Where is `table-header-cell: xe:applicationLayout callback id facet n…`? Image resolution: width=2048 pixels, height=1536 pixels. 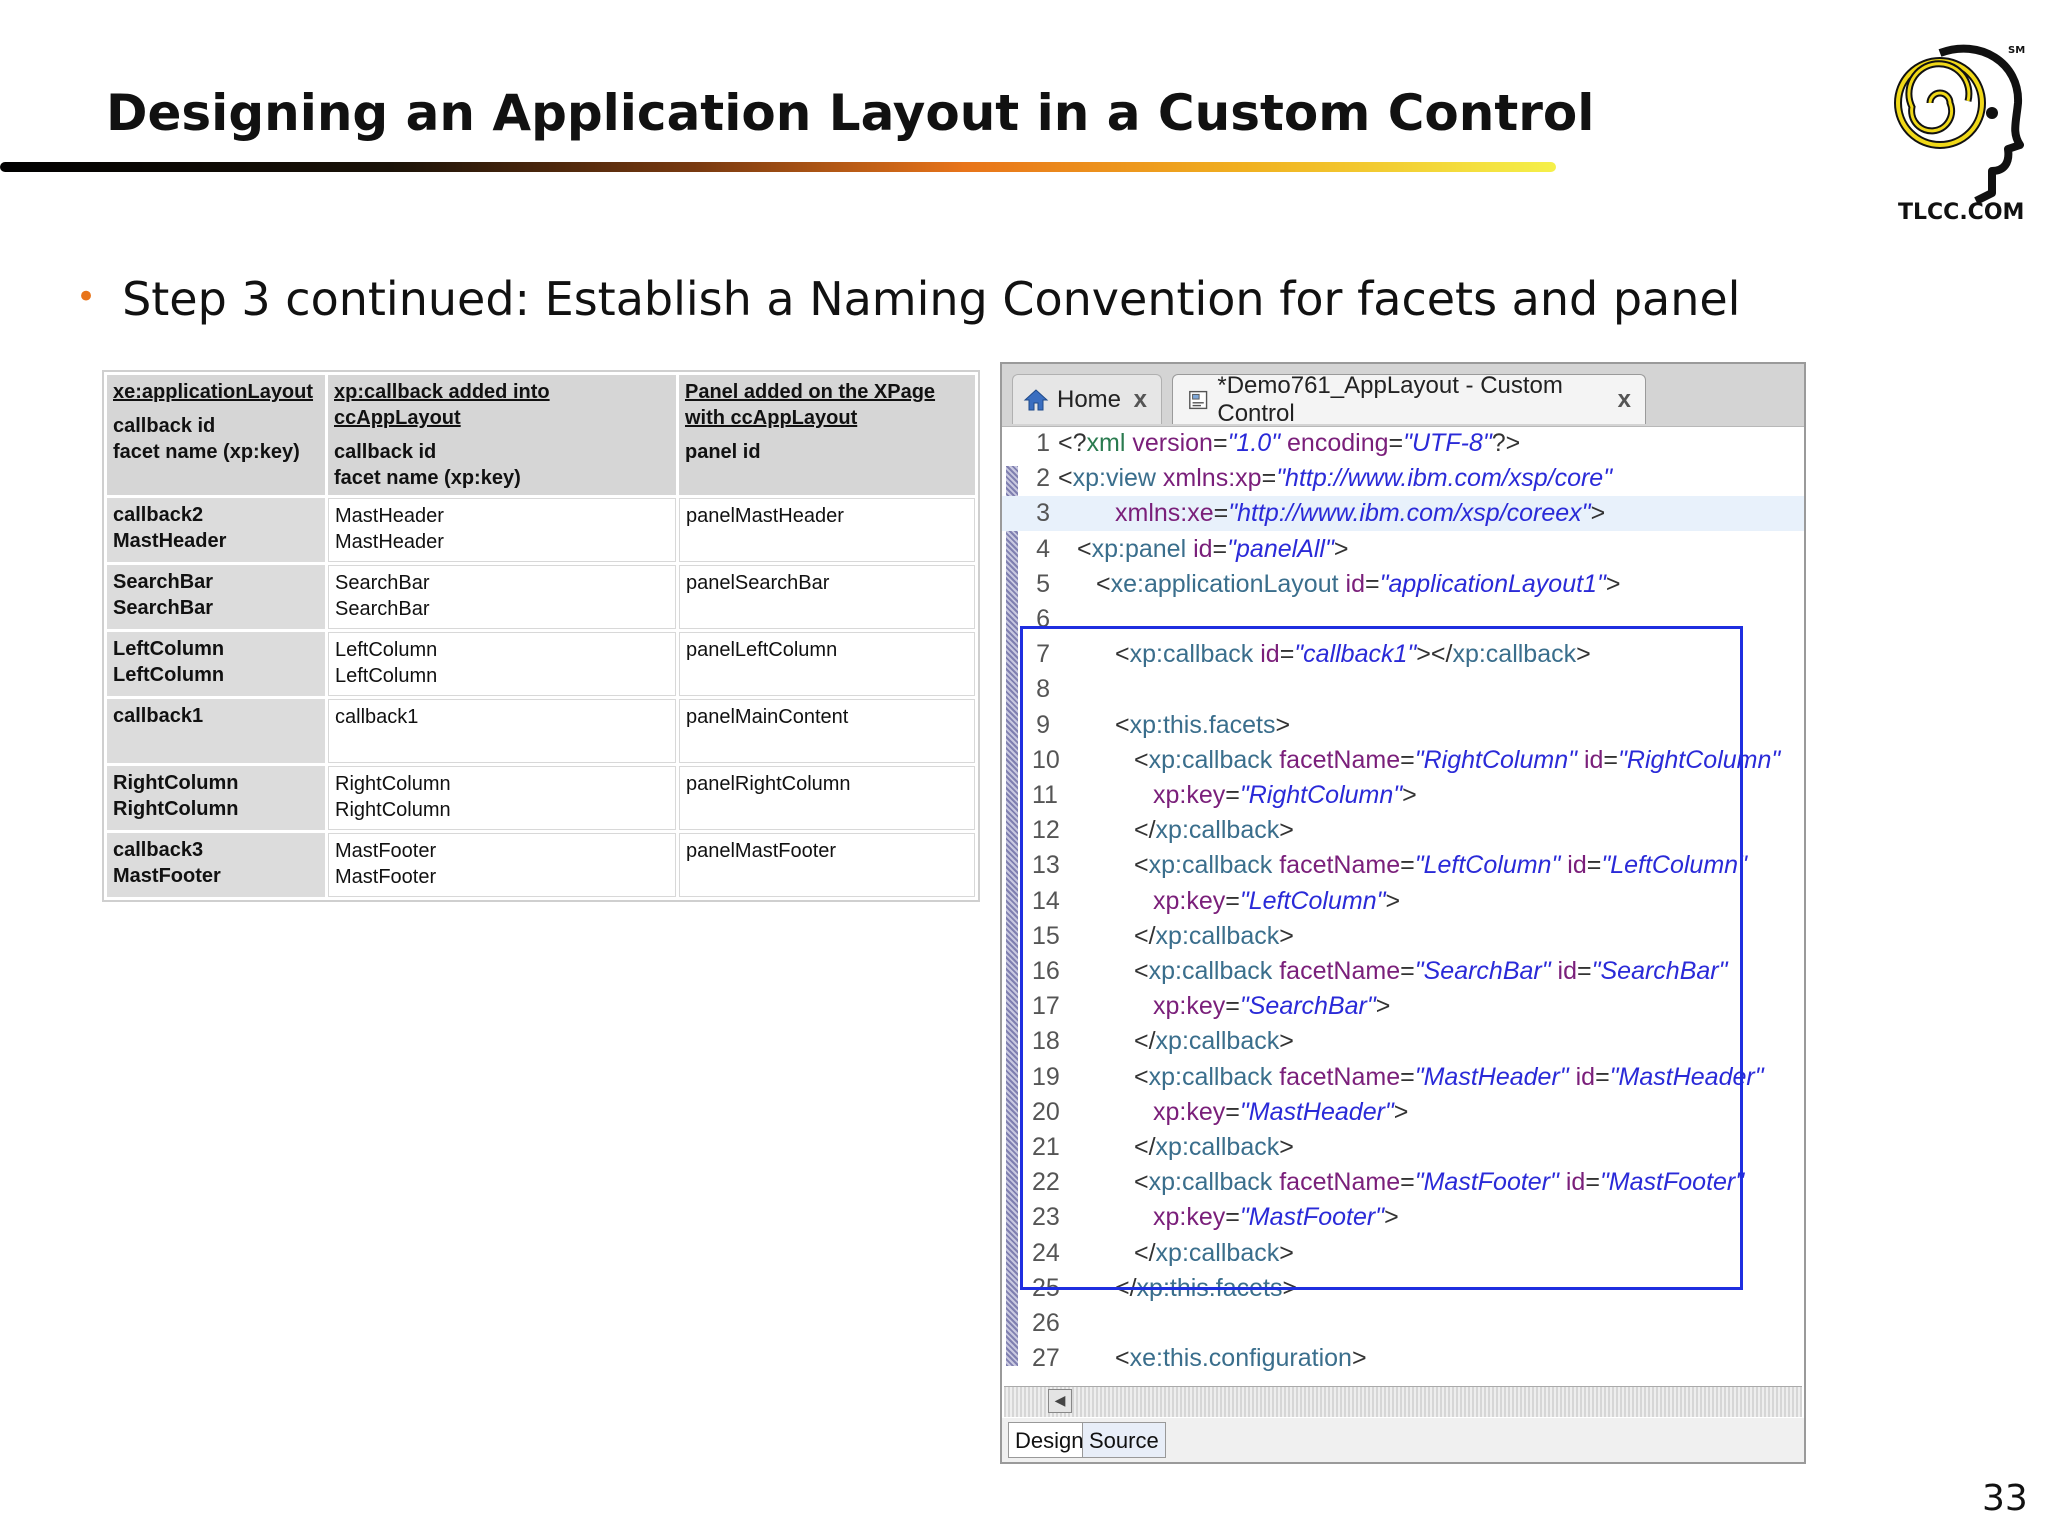
table-header-cell: xe:applicationLayout callback id facet n… is located at coordinates (216, 435).